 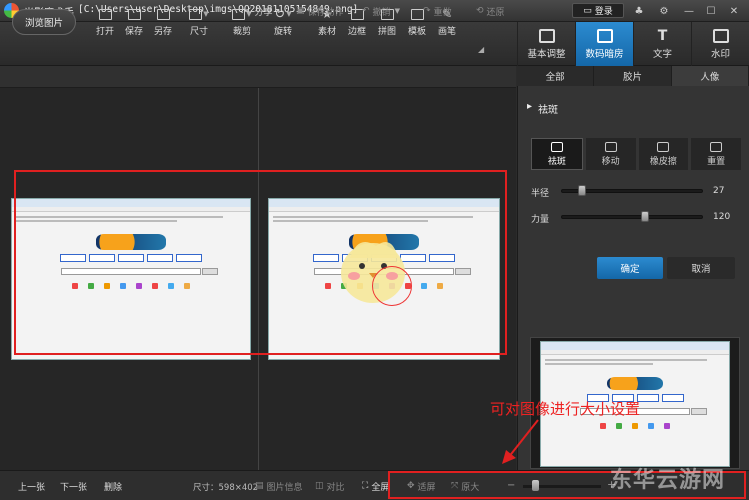 I want to click on section-header: ▸ 祛斑, so click(x=542, y=108).